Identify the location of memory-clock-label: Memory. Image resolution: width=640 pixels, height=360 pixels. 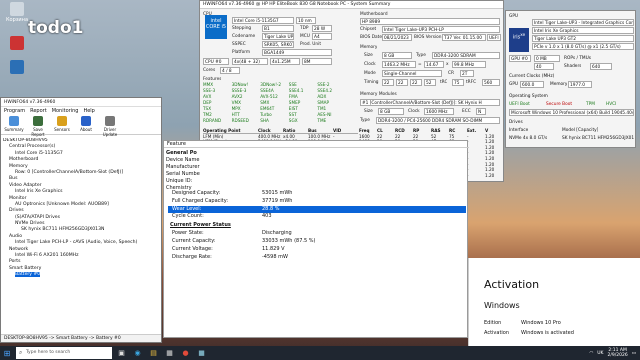
(559, 84).